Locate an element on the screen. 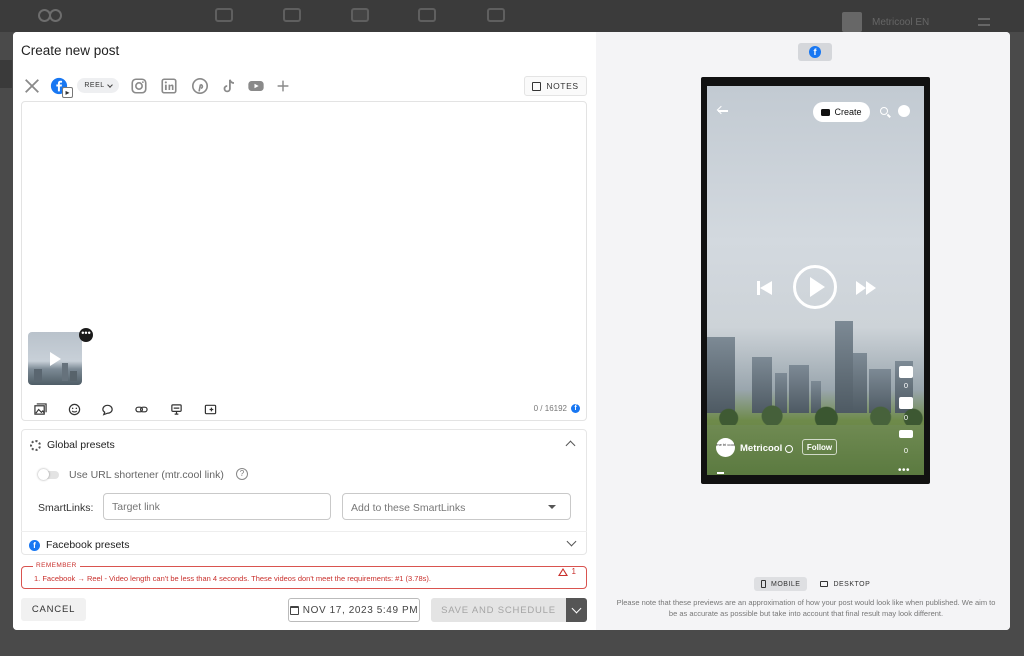  planning-nav-icon is located at coordinates (360, 15).